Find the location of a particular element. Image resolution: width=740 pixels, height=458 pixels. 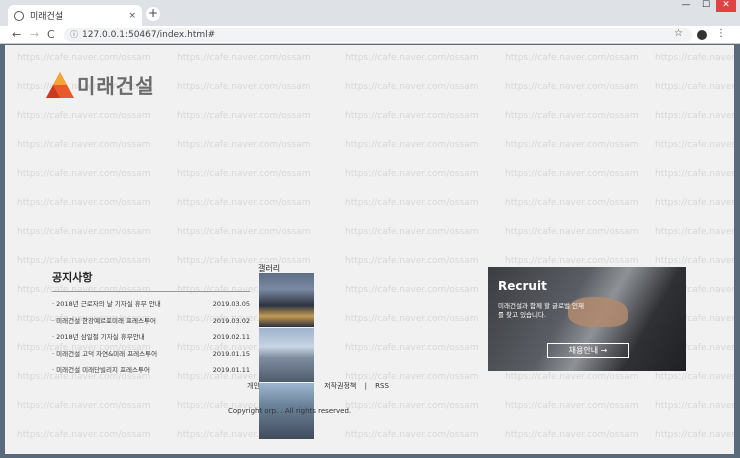

recruit-button: 채용안내 → is located at coordinates (588, 350).